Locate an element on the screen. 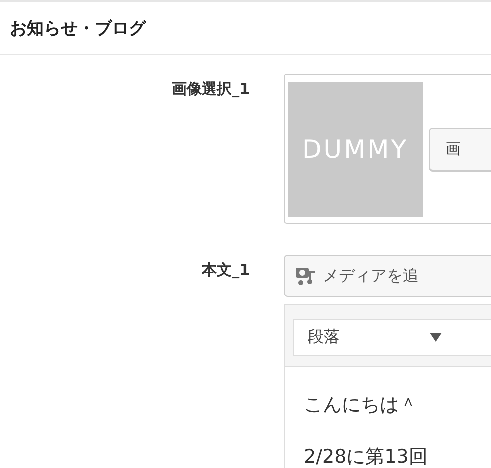  dropdown-arrow-icon is located at coordinates (436, 337).